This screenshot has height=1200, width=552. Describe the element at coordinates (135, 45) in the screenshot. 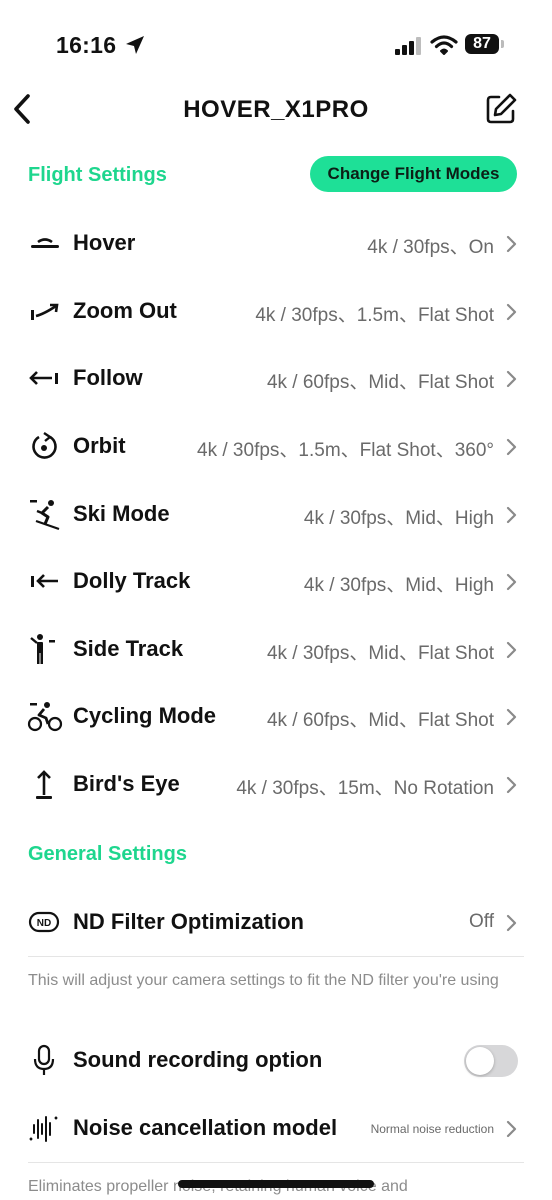

I see `location-arrow-icon` at that location.